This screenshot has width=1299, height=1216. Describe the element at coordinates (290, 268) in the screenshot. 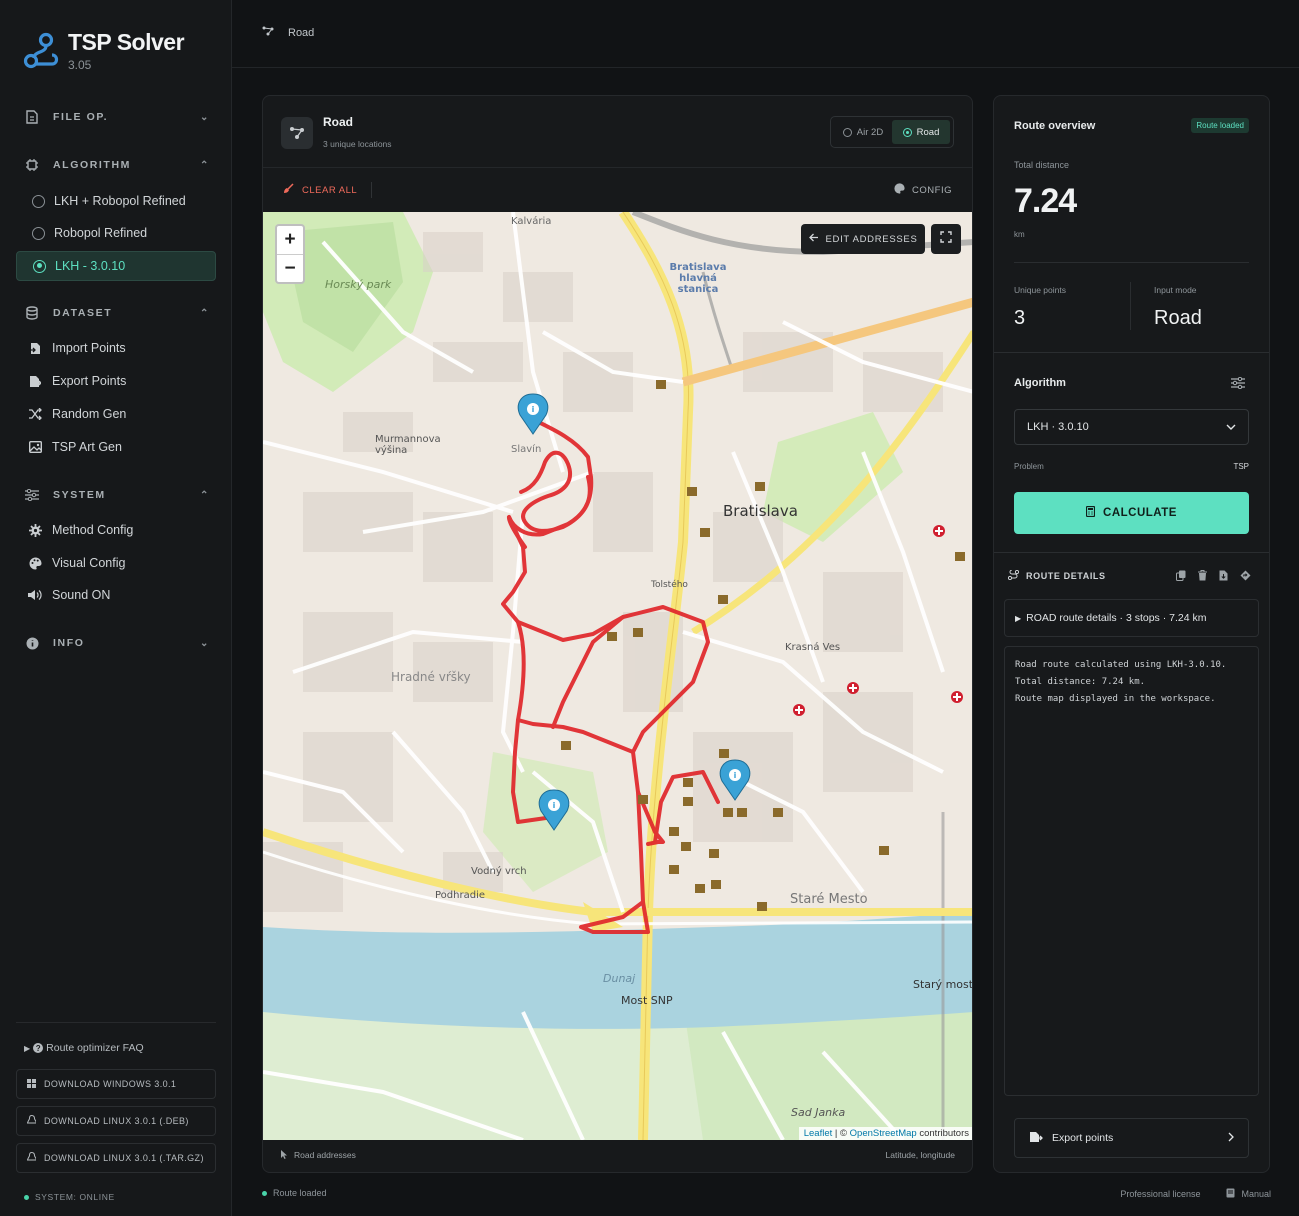

I see `zoom-out-button: −` at that location.